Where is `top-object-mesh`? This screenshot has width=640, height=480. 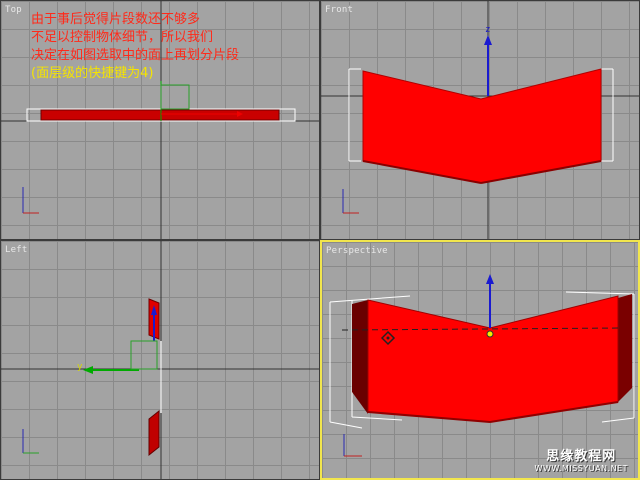 top-object-mesh is located at coordinates (160, 115).